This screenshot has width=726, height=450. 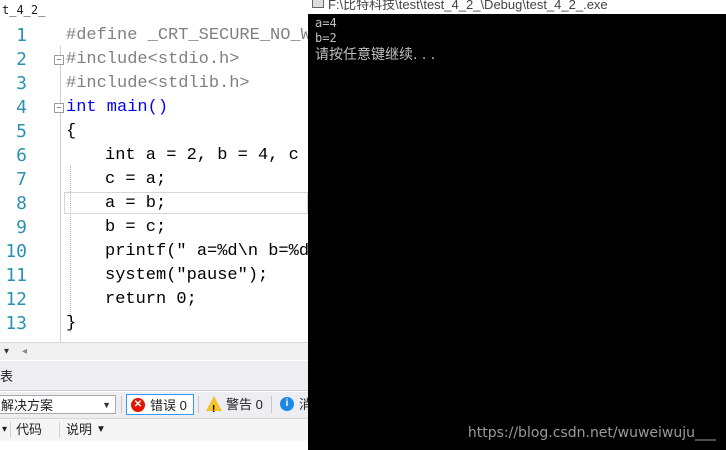 What do you see at coordinates (326, 23) in the screenshot?
I see `console-line: a=4` at bounding box center [326, 23].